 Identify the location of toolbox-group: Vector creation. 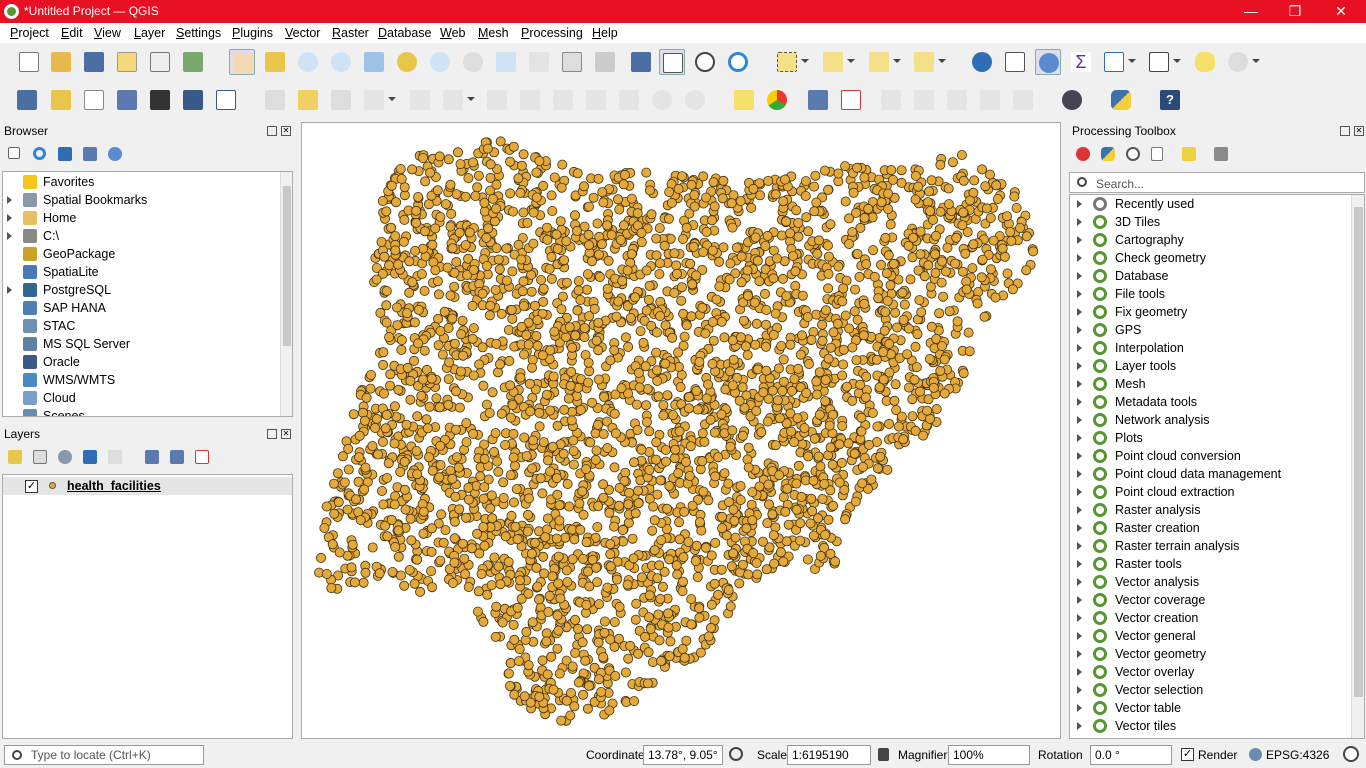
(1210, 618).